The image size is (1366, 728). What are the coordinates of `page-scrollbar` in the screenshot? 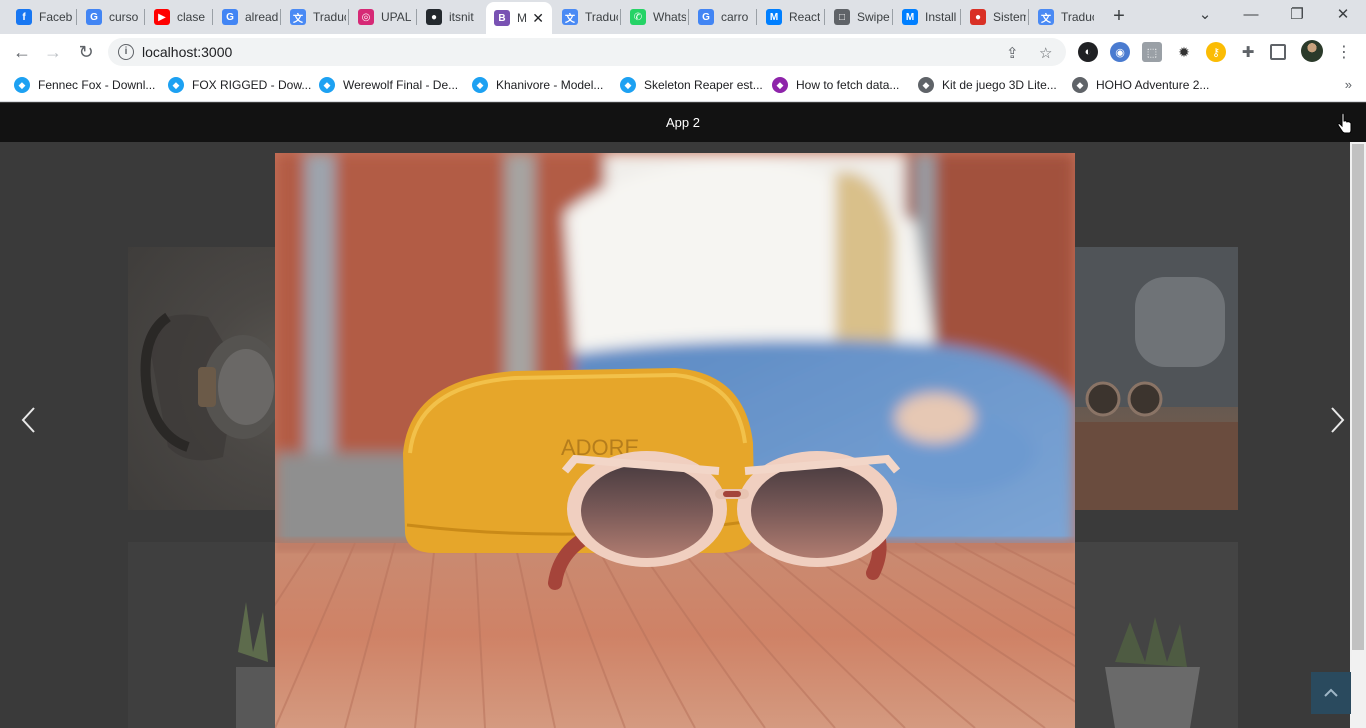 It's located at (1358, 435).